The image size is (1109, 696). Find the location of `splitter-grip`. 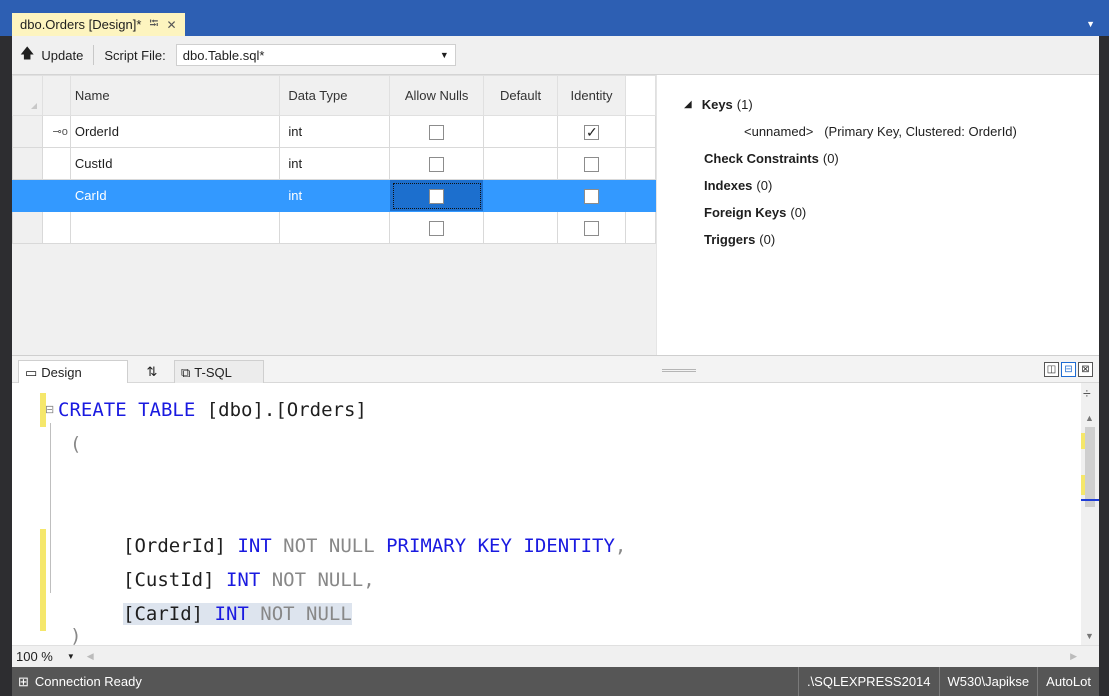

splitter-grip is located at coordinates (679, 370).